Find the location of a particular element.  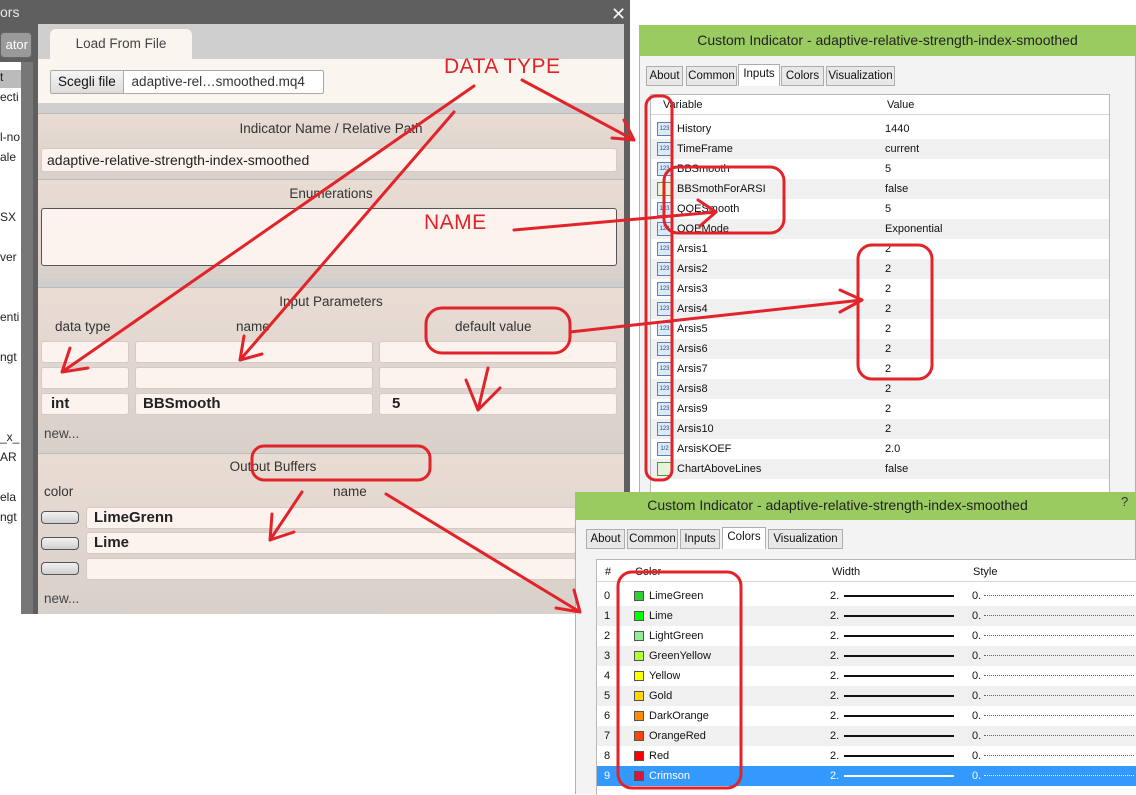

annotation-name: NAME is located at coordinates (455, 222).